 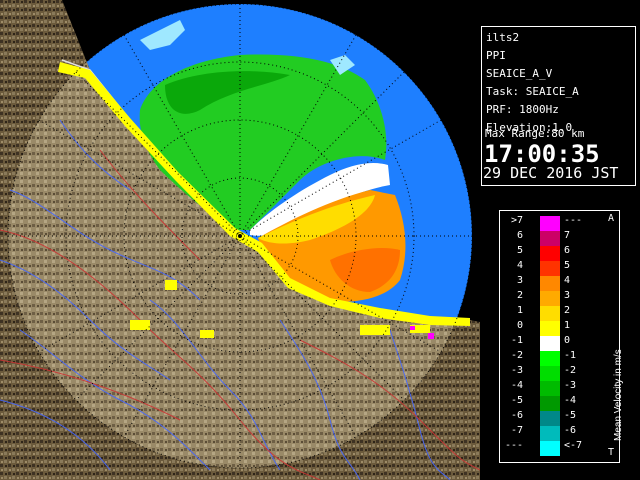 What do you see at coordinates (516, 220) in the screenshot?
I see `legend-label-low: >7` at bounding box center [516, 220].